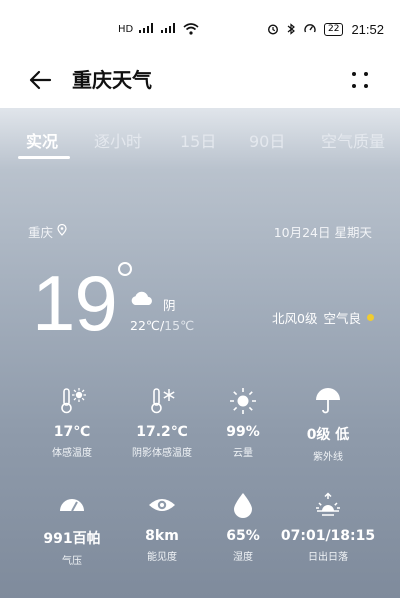 Image resolution: width=400 pixels, height=598 pixels. Describe the element at coordinates (328, 401) in the screenshot. I see `umbrella-icon` at that location.